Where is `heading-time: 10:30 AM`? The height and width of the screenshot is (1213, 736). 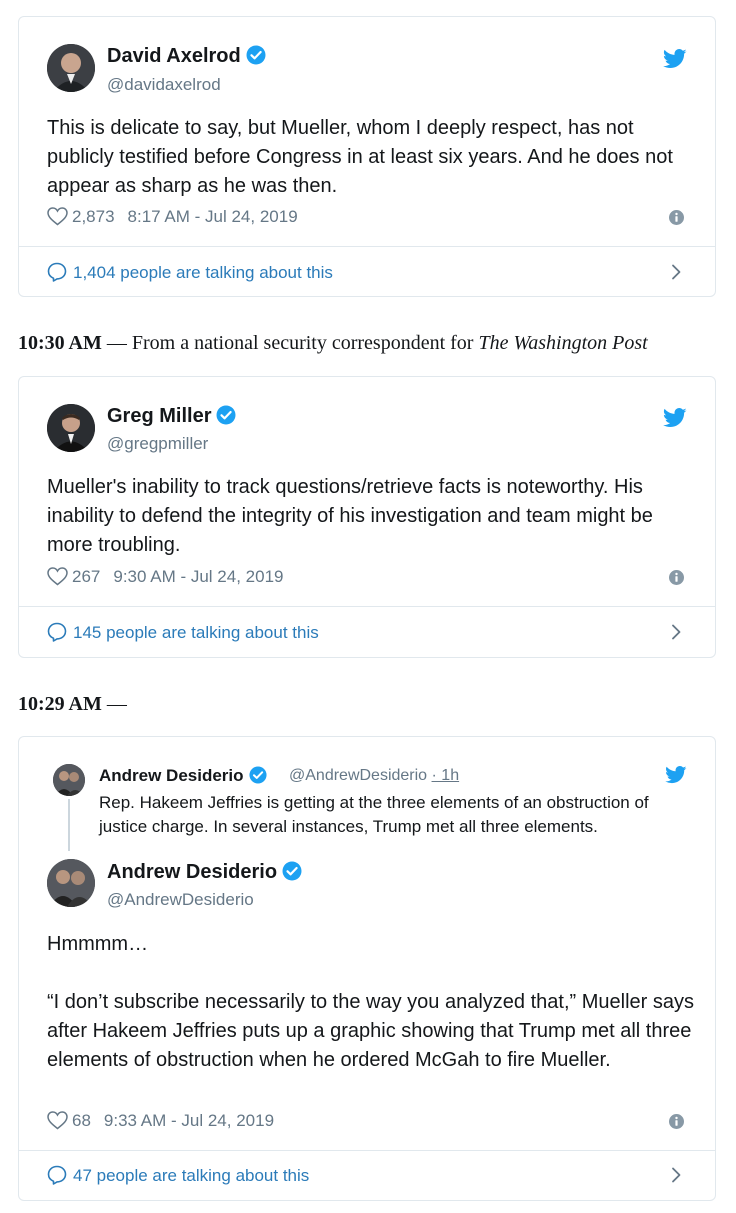
heading-time: 10:30 AM is located at coordinates (60, 343).